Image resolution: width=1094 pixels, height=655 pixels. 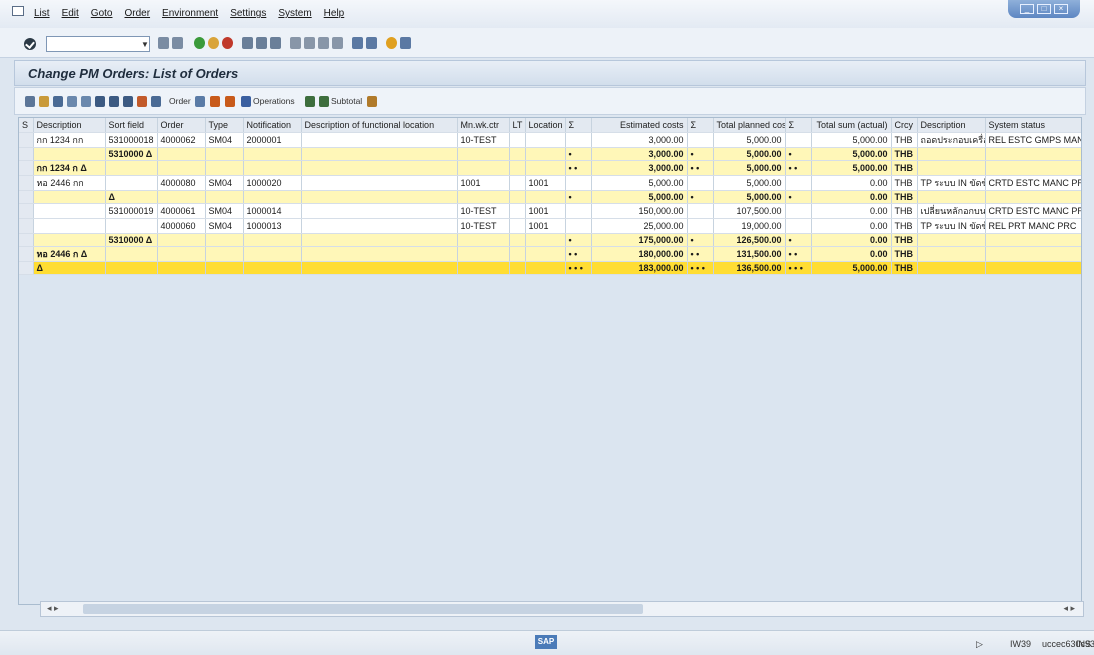 I want to click on sum-icon, so click(x=142, y=101).